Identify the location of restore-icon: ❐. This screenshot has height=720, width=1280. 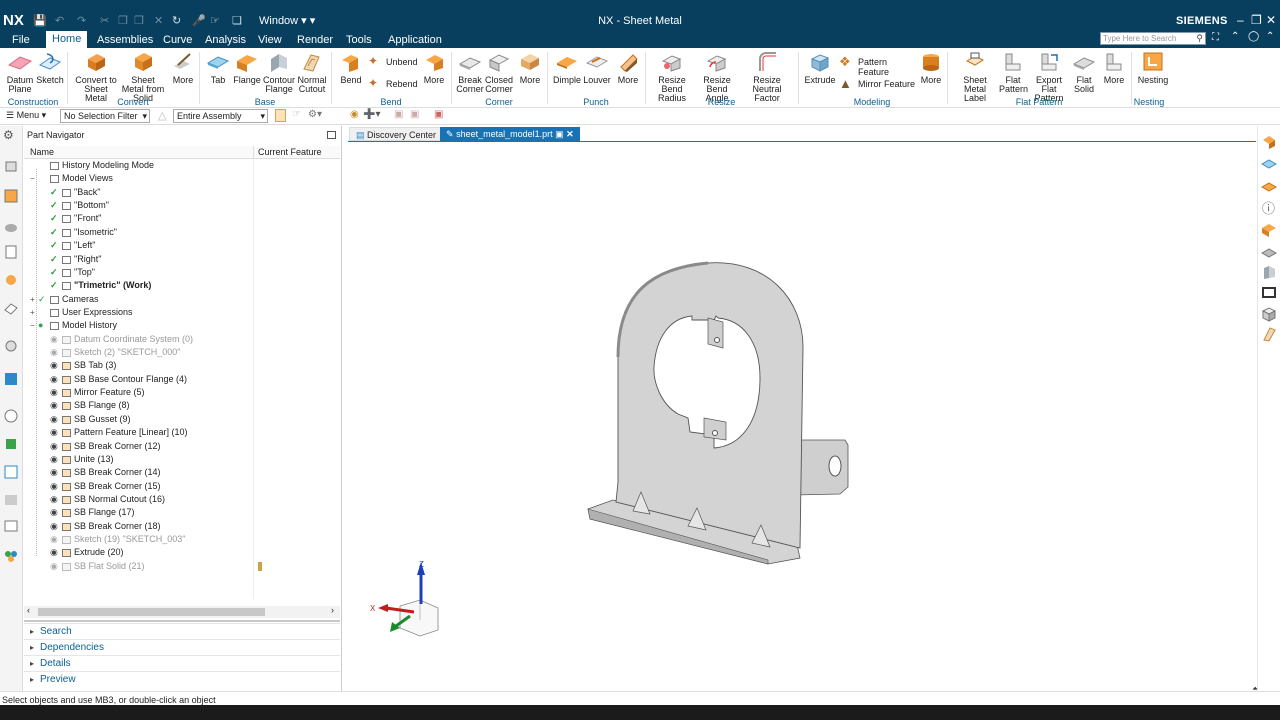
(1256, 20).